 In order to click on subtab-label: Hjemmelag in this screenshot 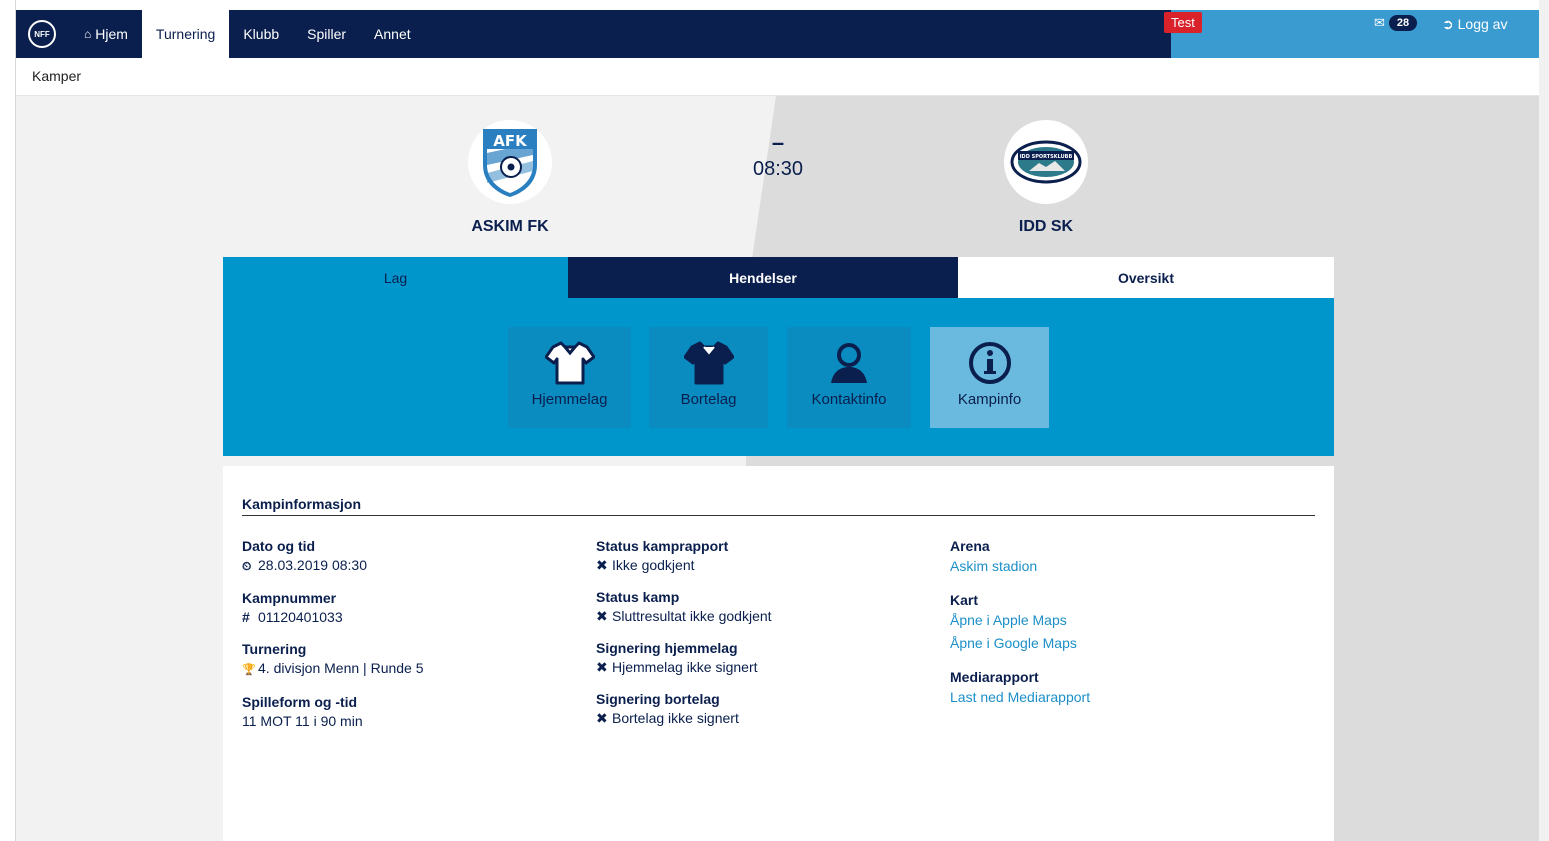, I will do `click(569, 399)`.